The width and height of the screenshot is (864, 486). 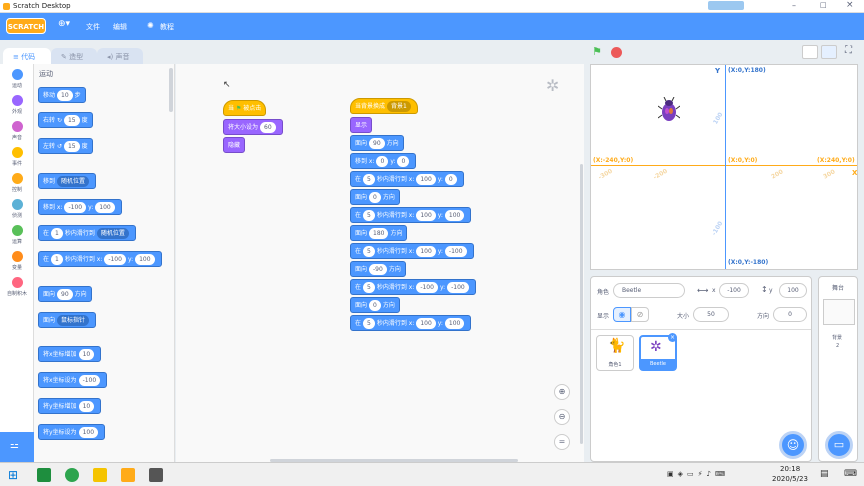 I want to click on menu-tutorial: 教程, so click(x=167, y=27).